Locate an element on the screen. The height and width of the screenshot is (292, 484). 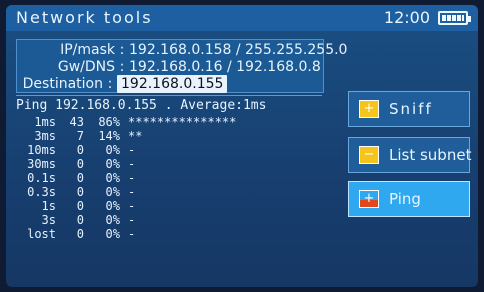
stat-count: 43 is located at coordinates (76, 122).